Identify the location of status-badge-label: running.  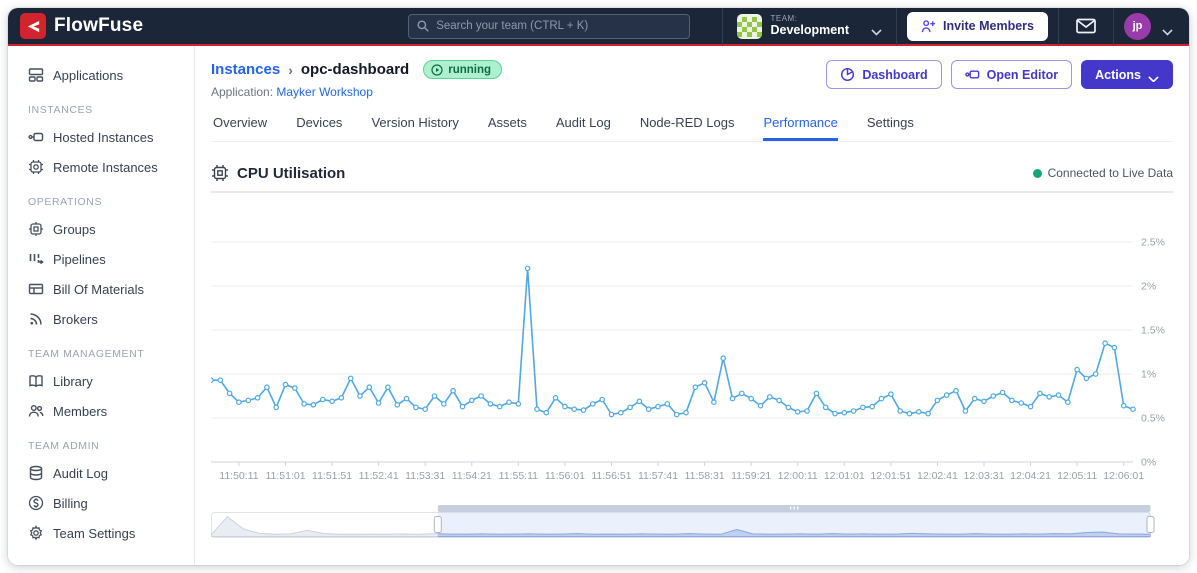
(470, 69).